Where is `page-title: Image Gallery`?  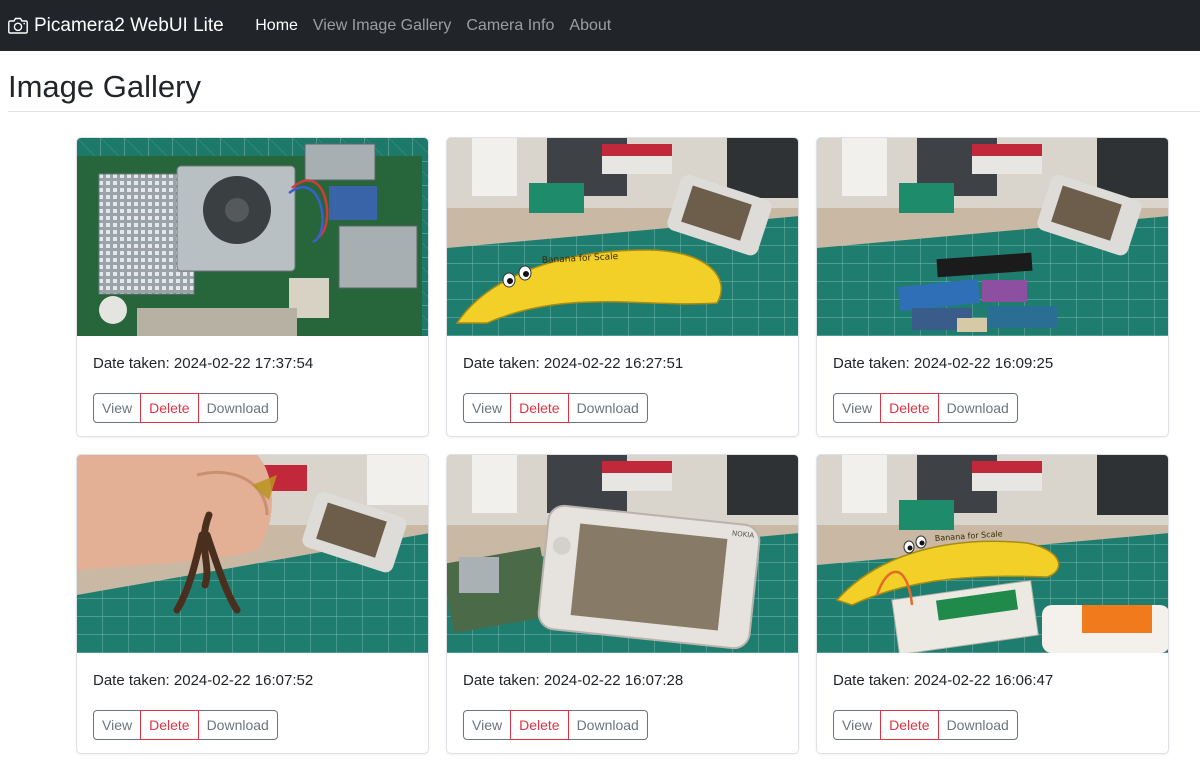
page-title: Image Gallery is located at coordinates (104, 86).